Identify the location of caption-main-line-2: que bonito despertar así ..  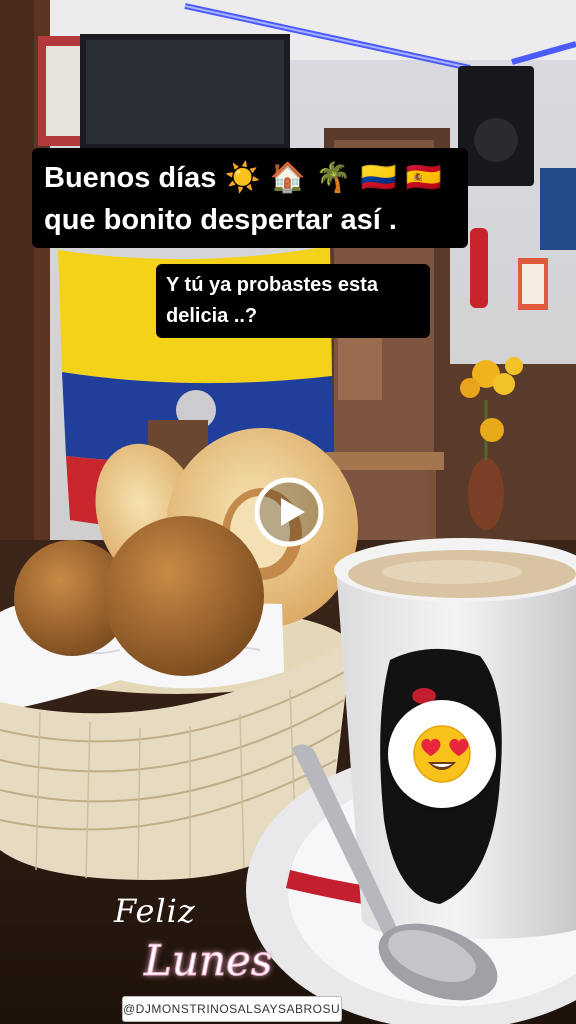
(220, 220).